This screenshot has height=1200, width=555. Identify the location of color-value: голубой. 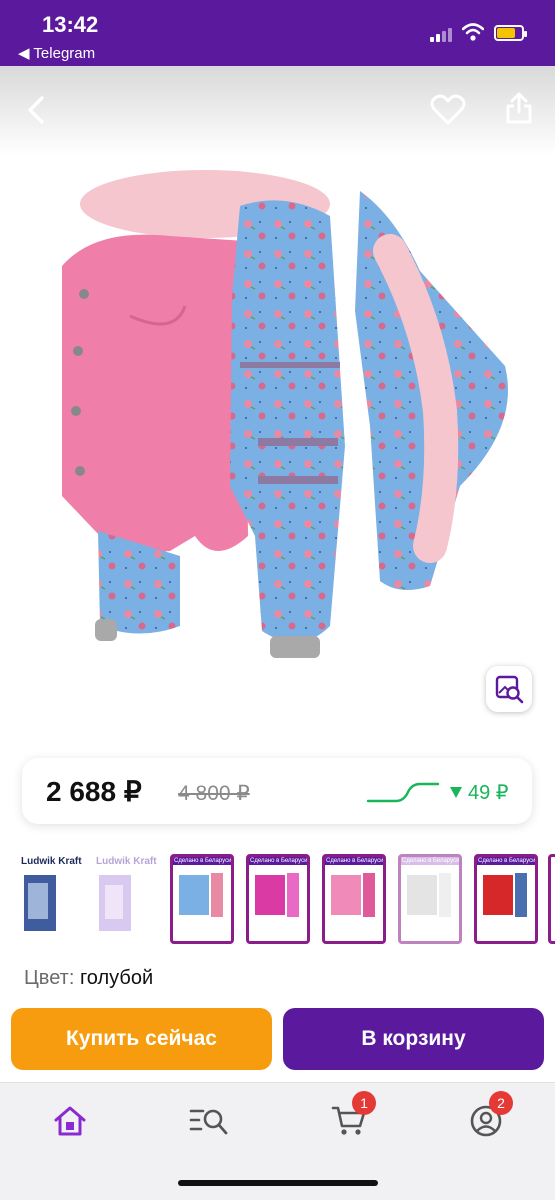
(116, 978).